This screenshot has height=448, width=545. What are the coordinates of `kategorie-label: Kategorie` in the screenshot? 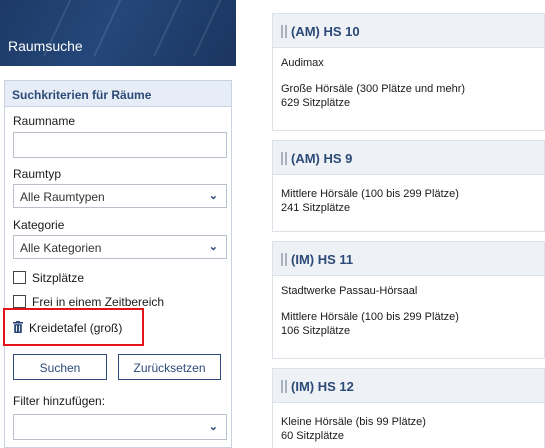 It's located at (39, 225).